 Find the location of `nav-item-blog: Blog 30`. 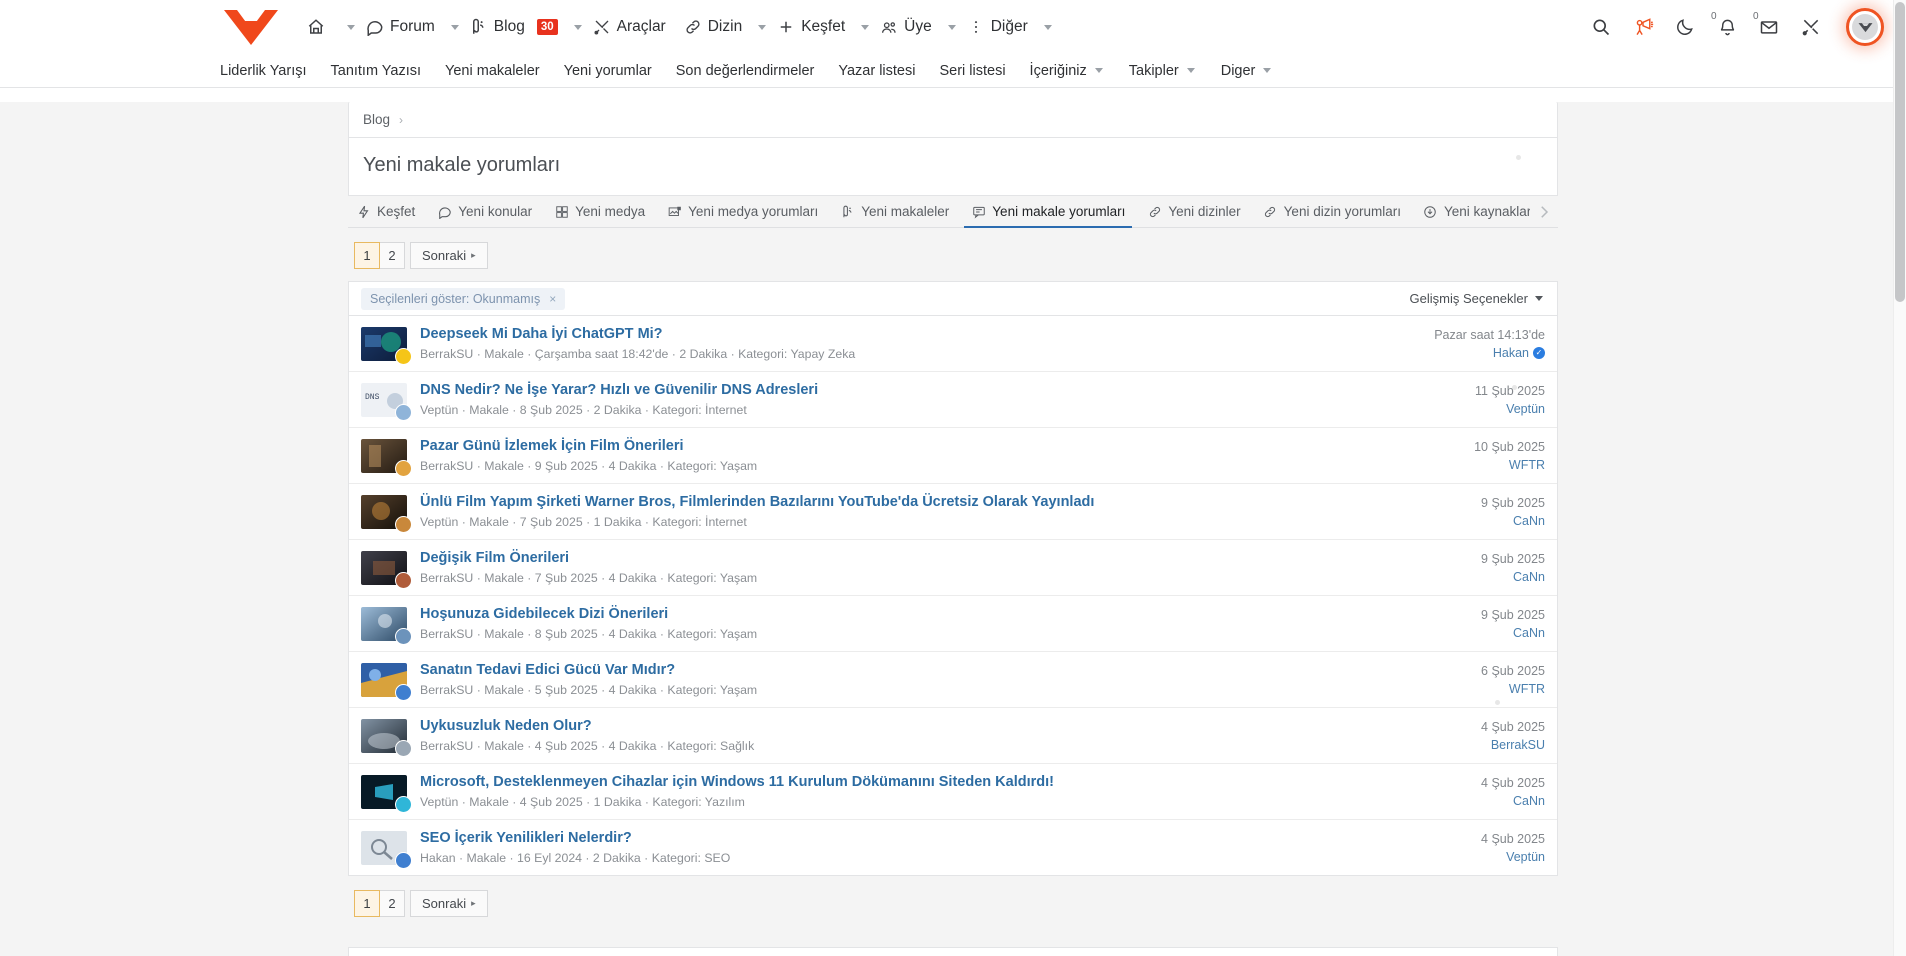

nav-item-blog: Blog 30 is located at coordinates (514, 27).